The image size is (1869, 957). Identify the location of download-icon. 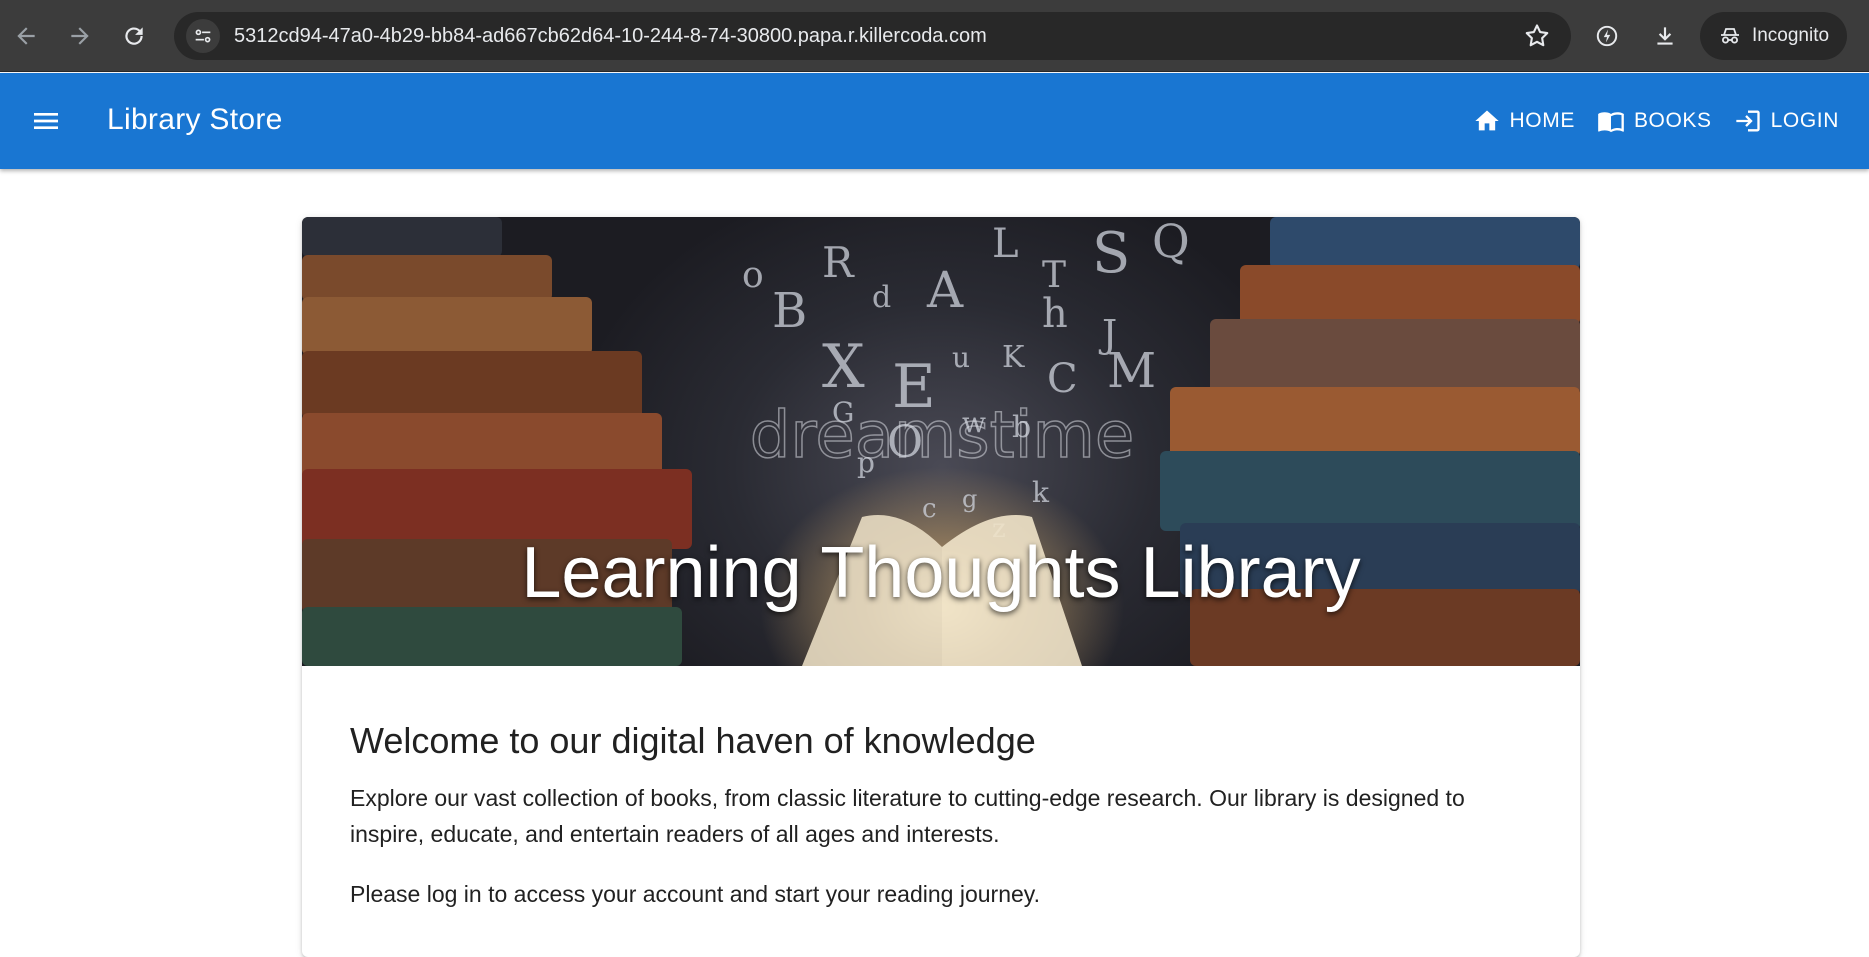
(1665, 36).